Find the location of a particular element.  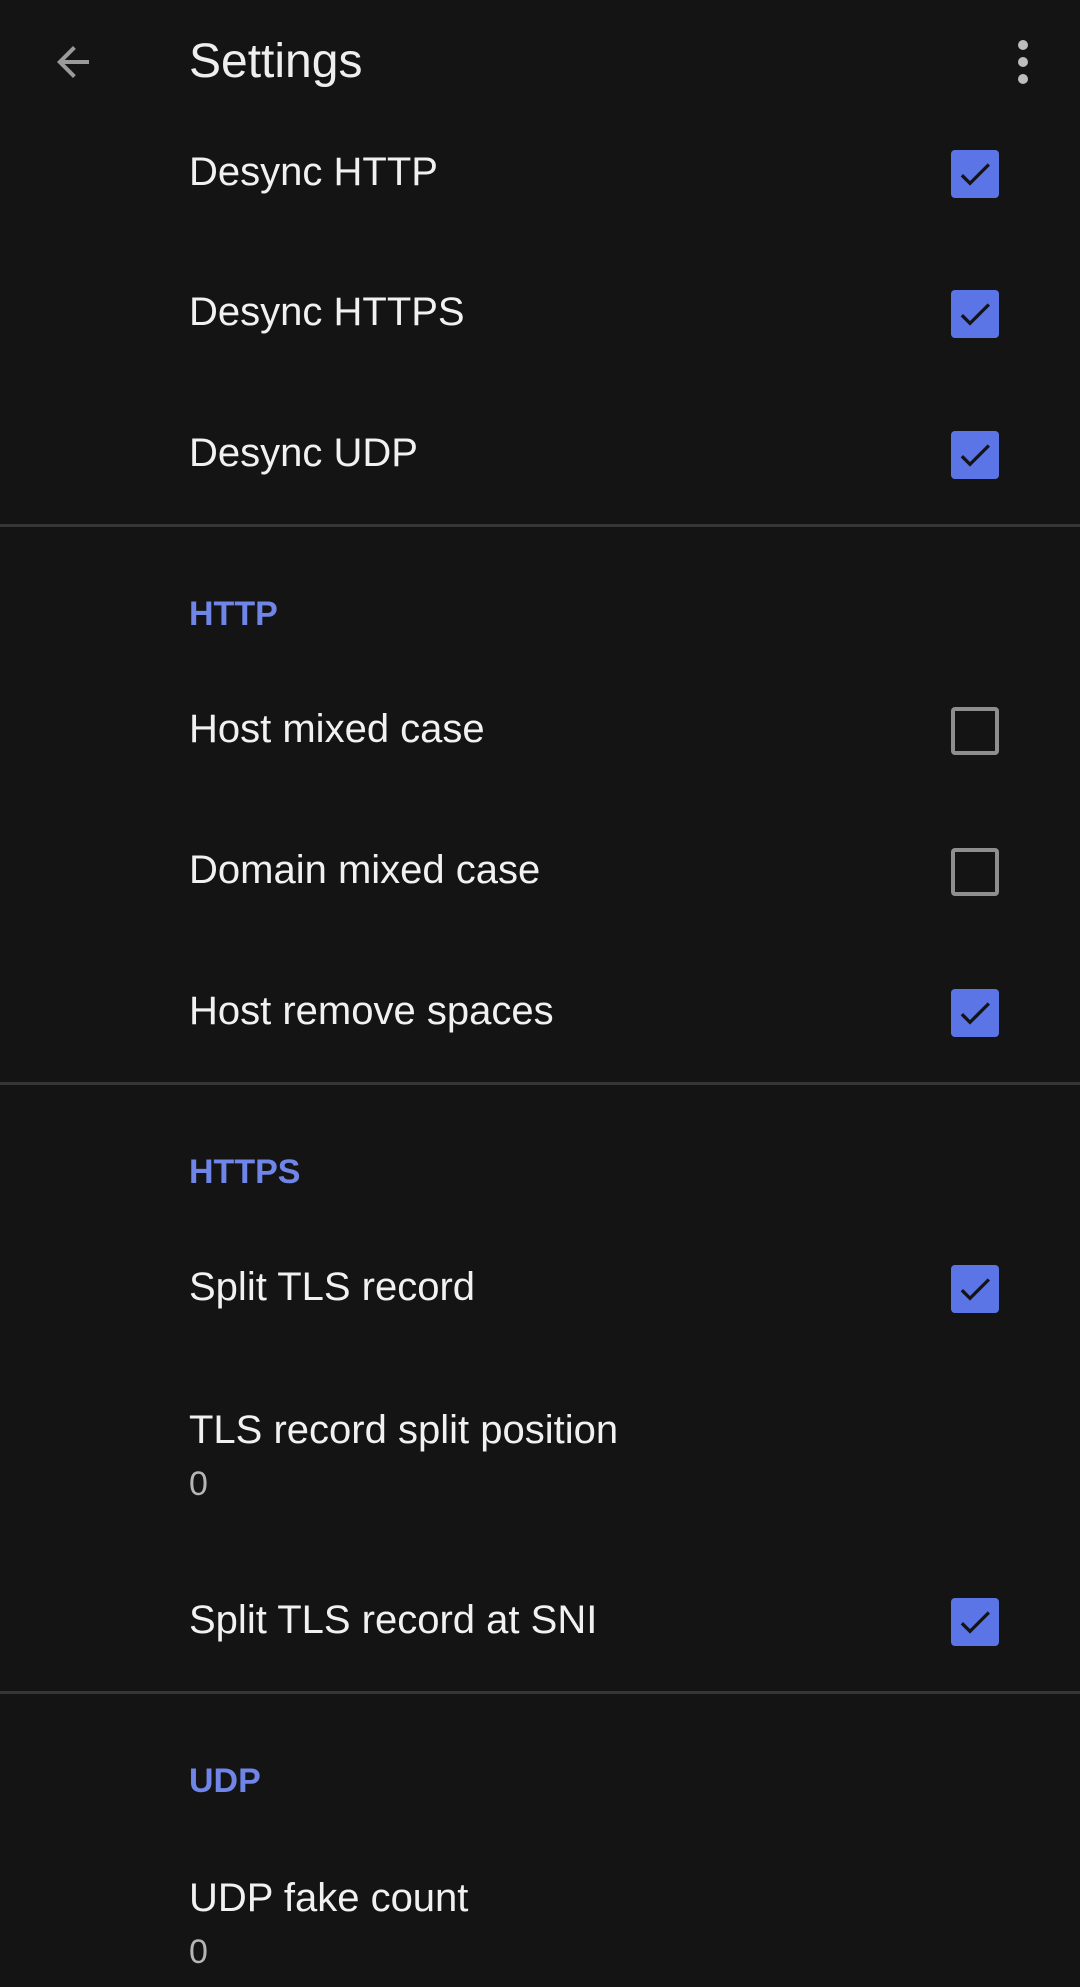

section-header-http: HTTP is located at coordinates (233, 614).